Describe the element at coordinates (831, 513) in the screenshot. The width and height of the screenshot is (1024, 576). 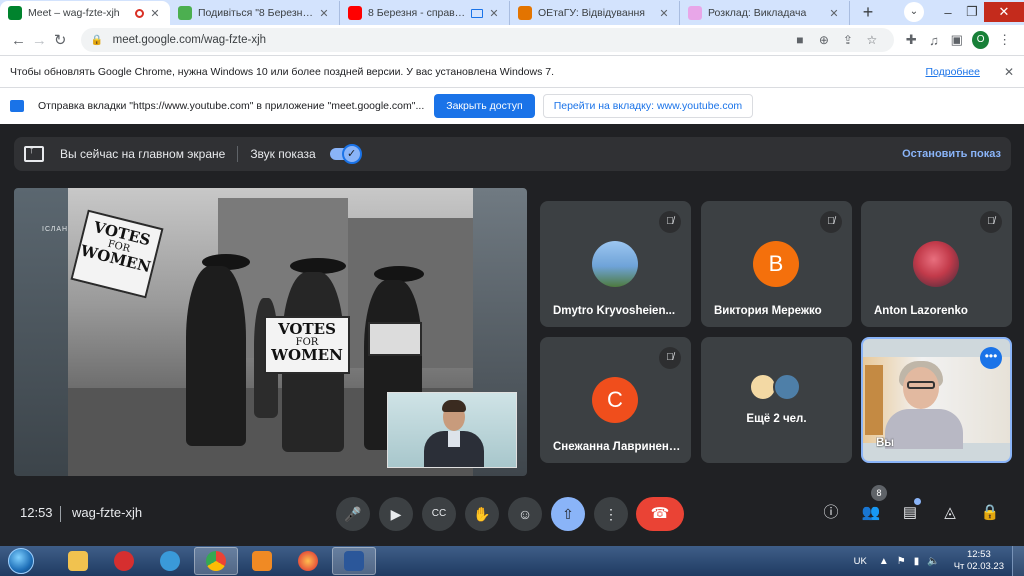
I see `info-icon: ⓘ` at that location.